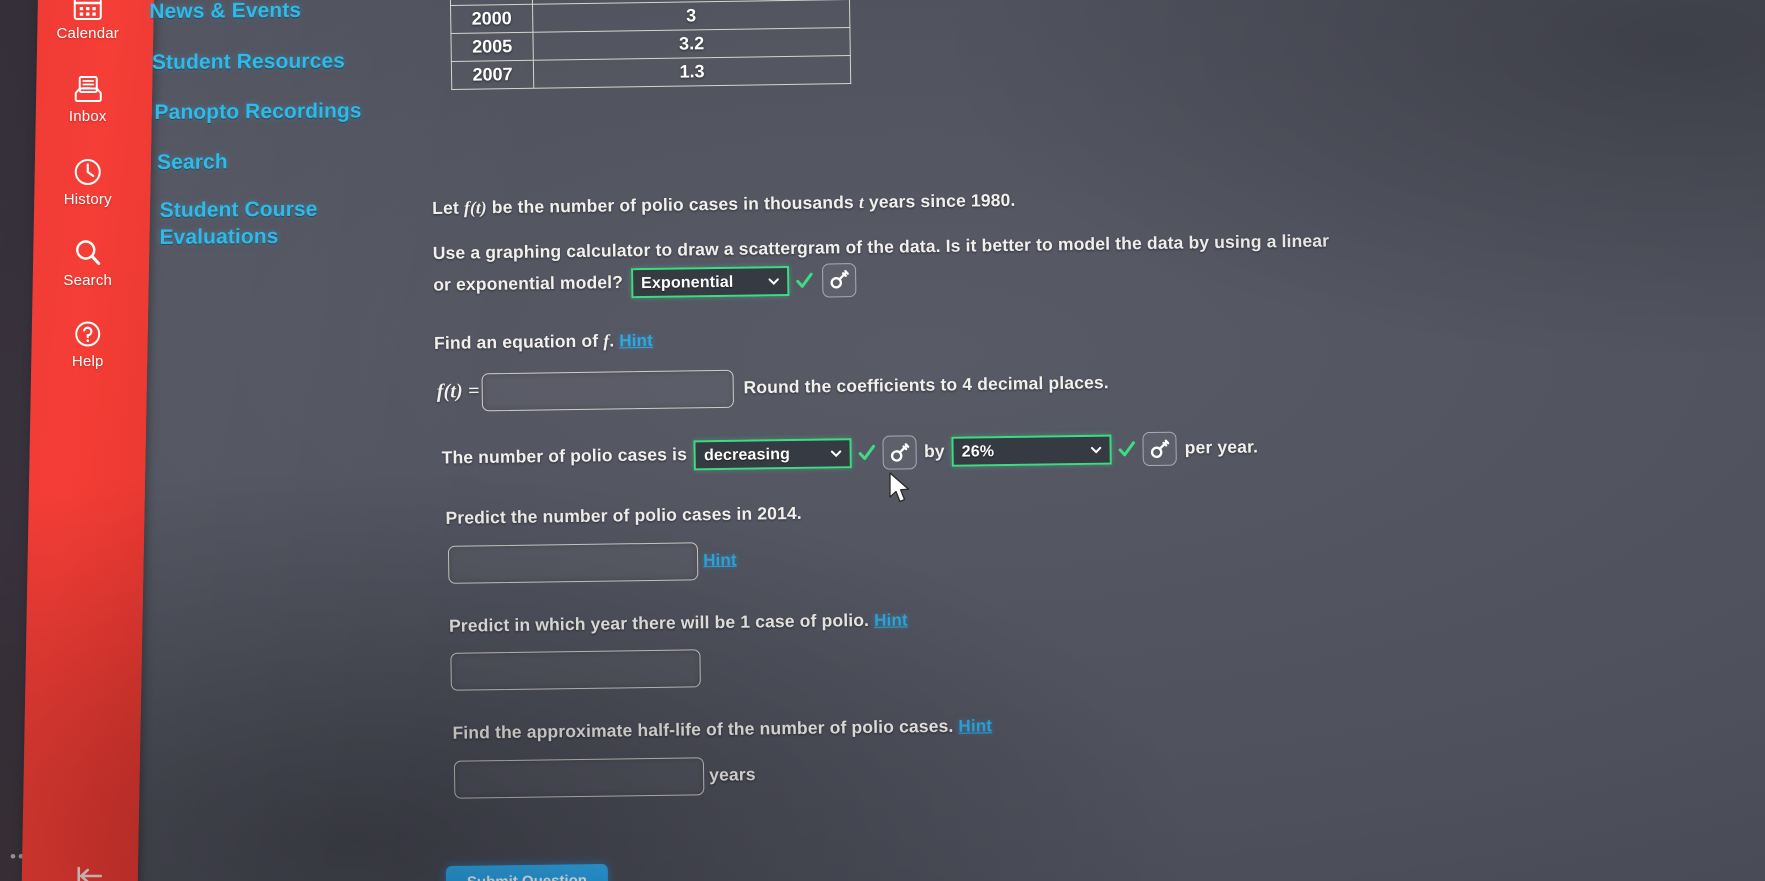  I want to click on global-nav-item-search: Search, so click(88, 262).